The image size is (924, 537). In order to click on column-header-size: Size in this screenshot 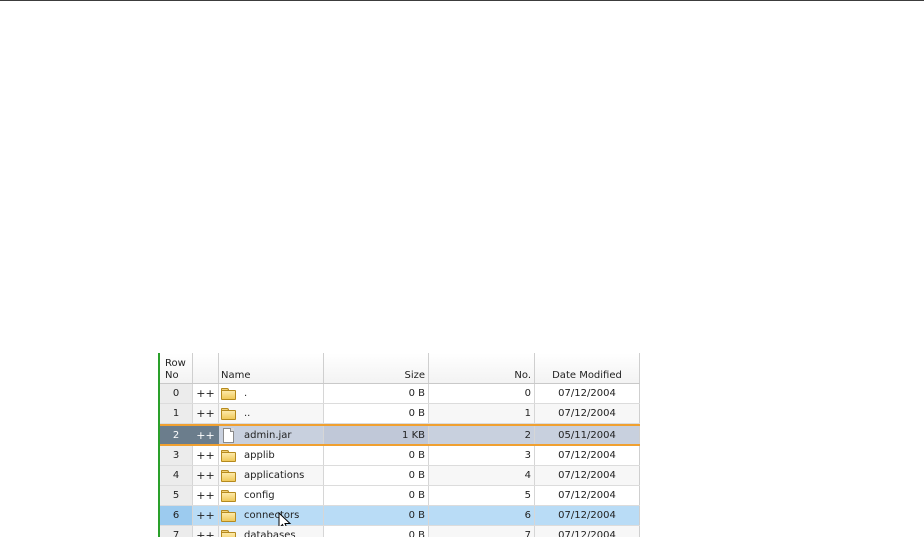, I will do `click(376, 368)`.